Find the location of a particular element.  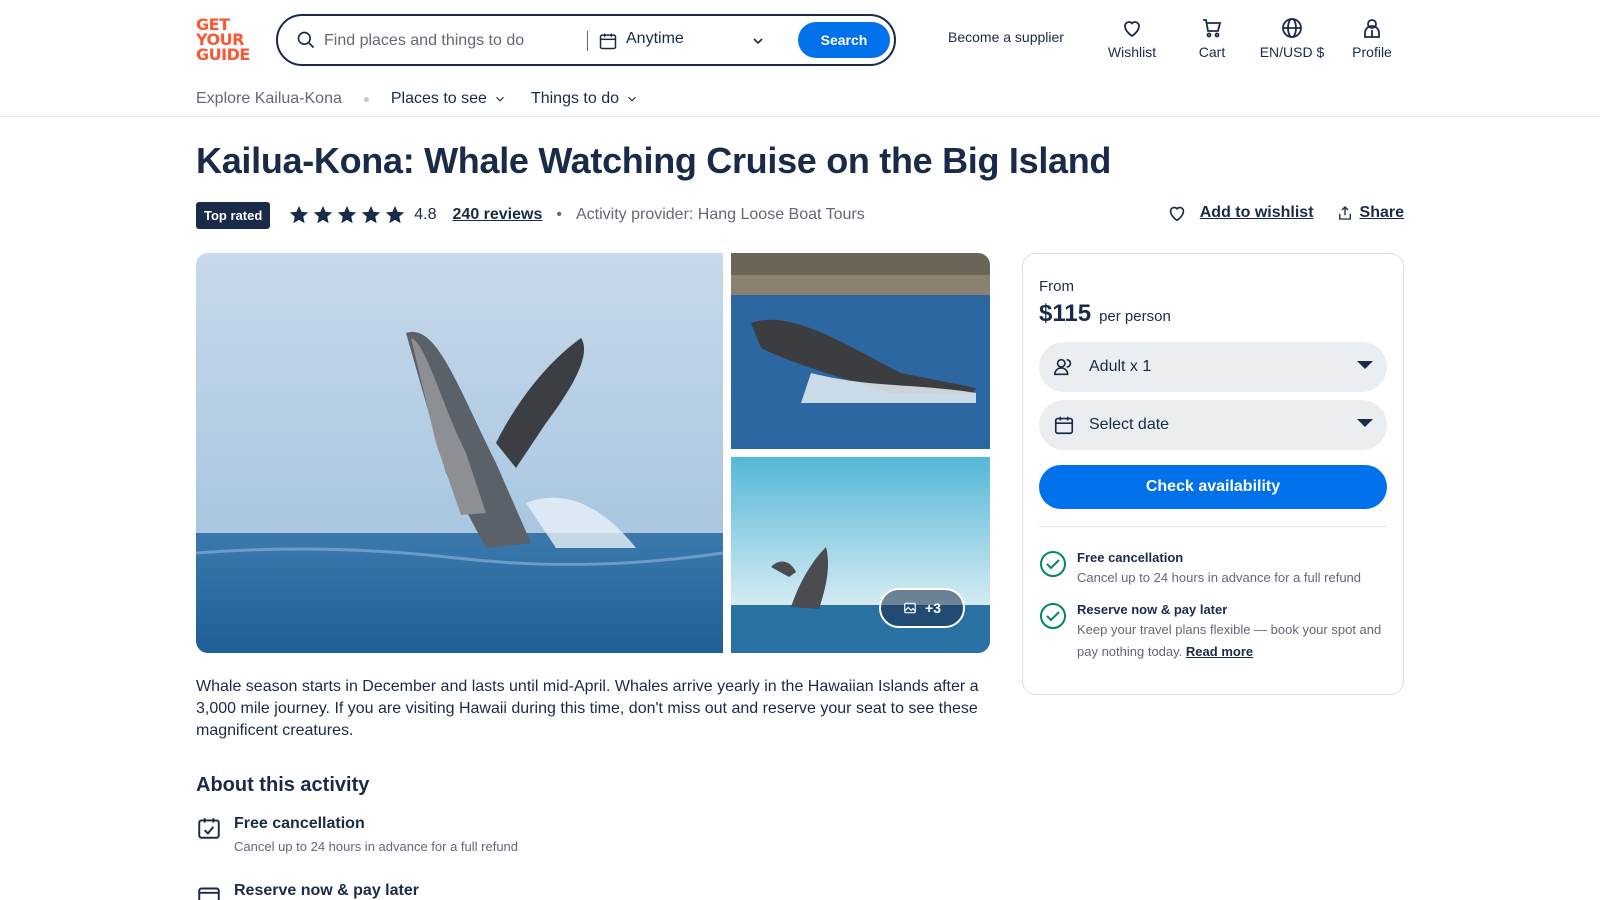

about-item-title: Free cancellation is located at coordinates (299, 823).